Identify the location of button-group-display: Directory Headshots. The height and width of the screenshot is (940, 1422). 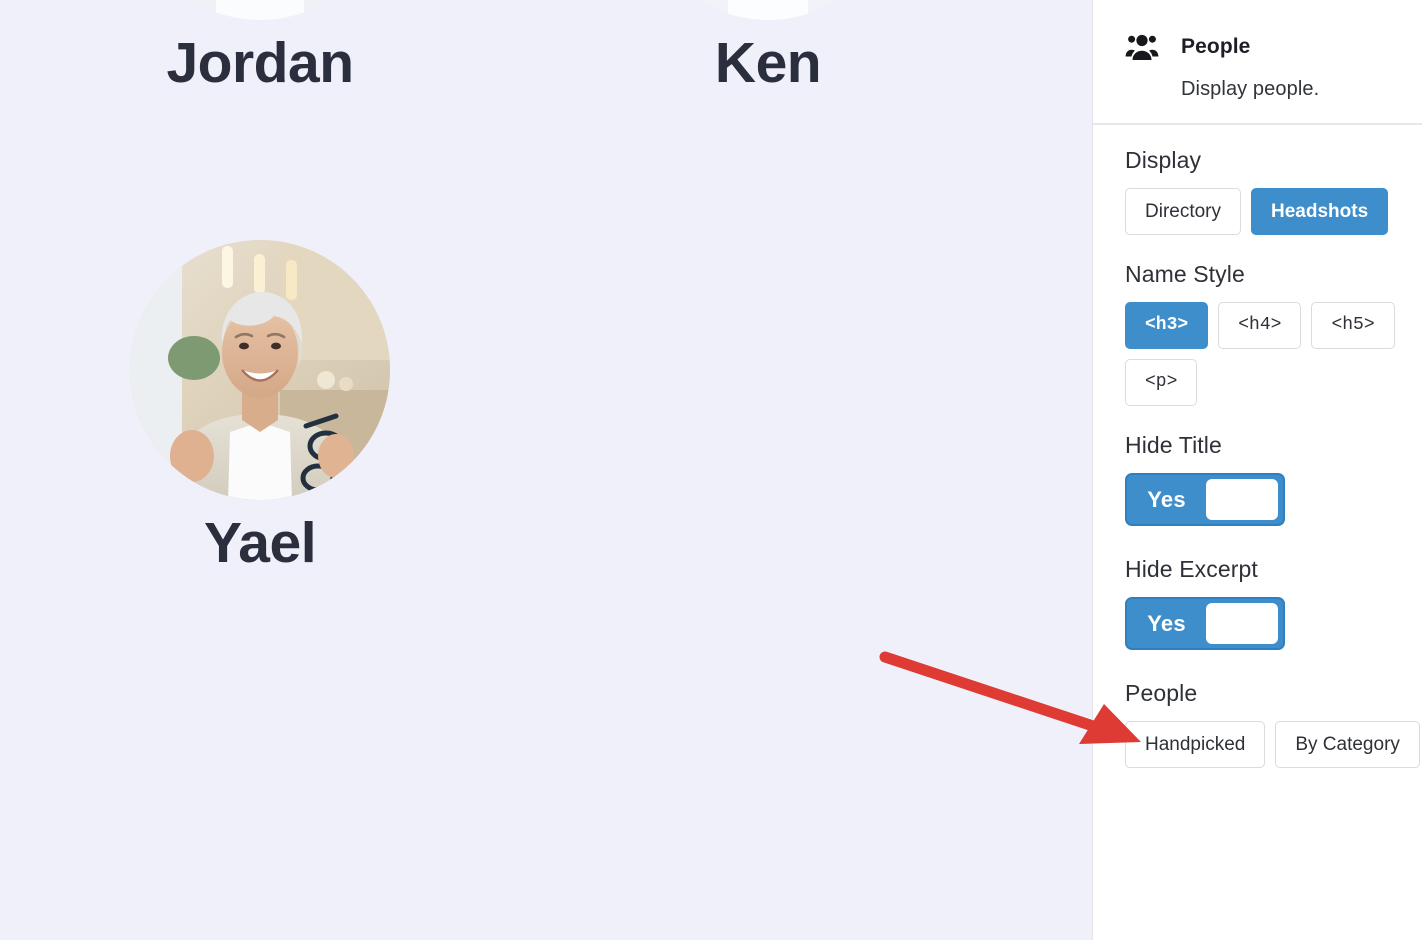
(1273, 211).